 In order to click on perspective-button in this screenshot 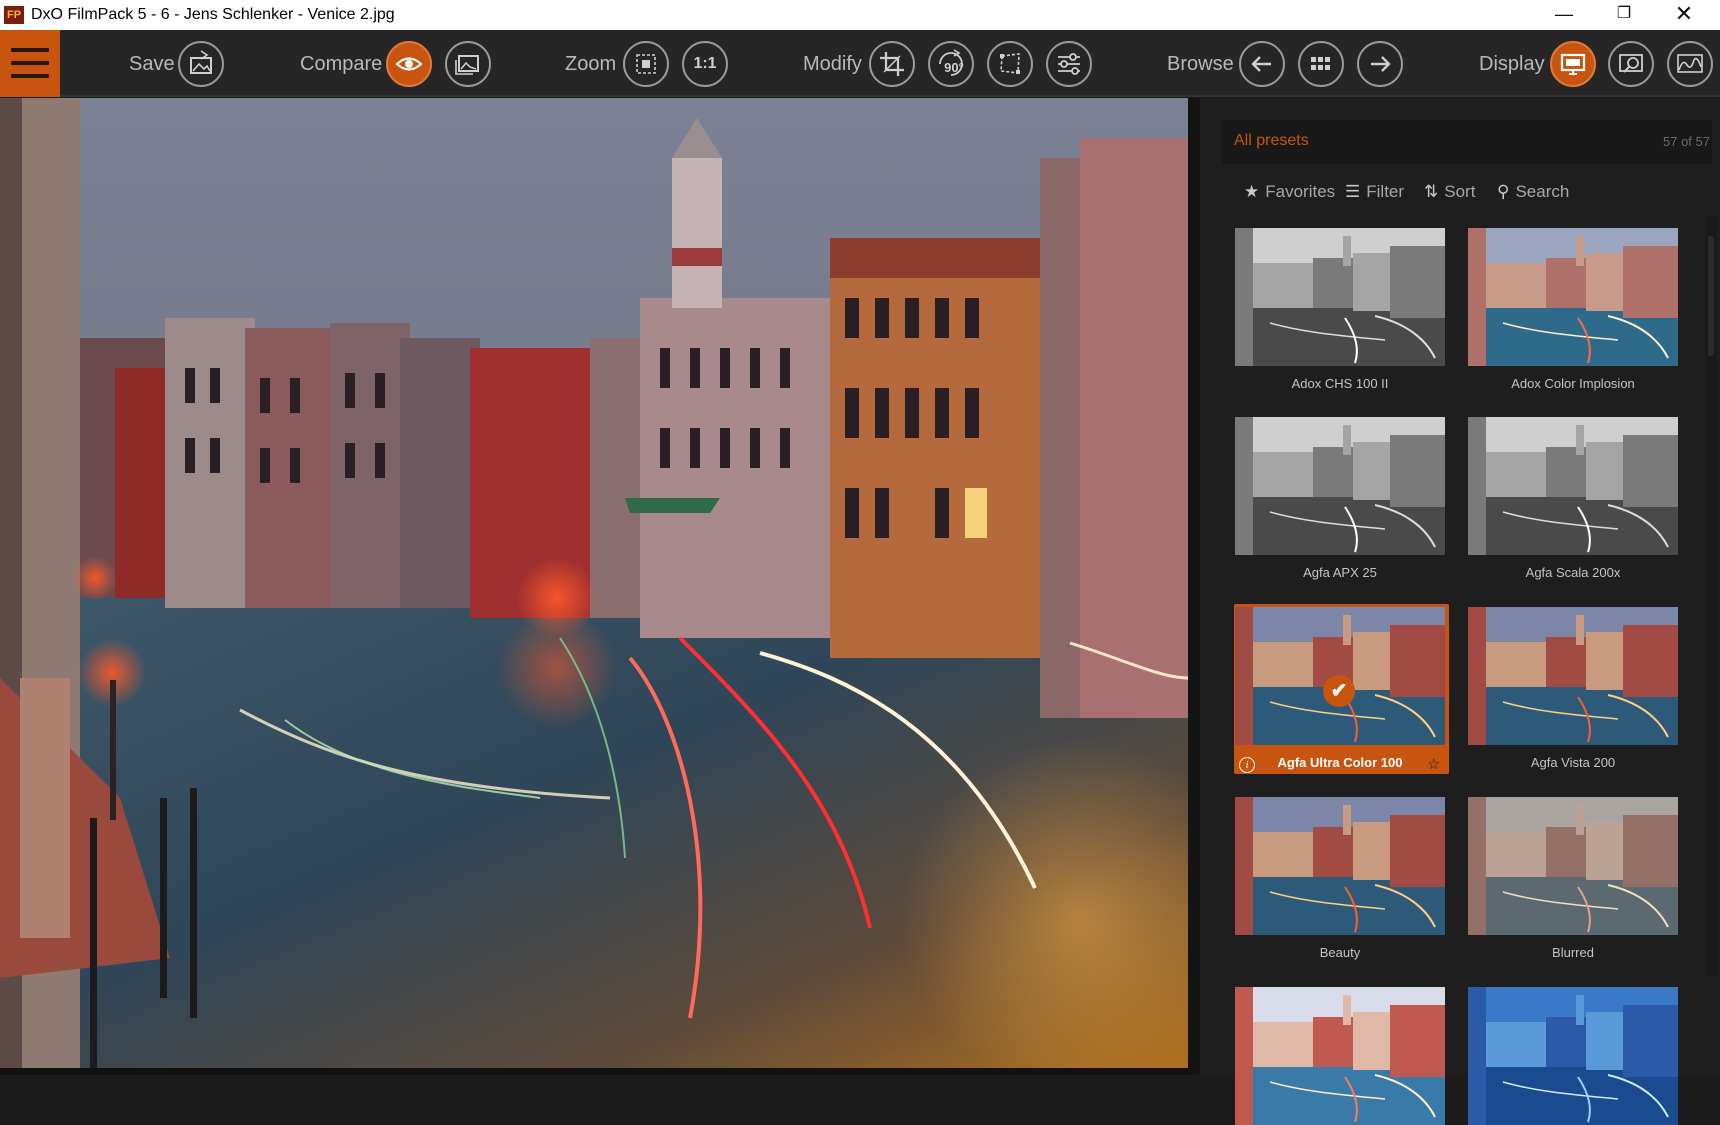, I will do `click(1010, 64)`.